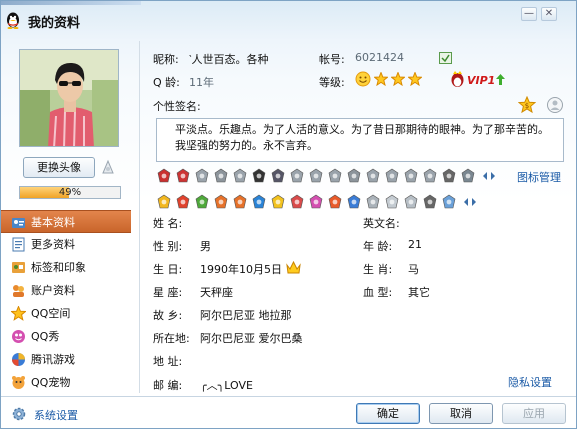  I want to click on gear-icon, so click(19, 414).